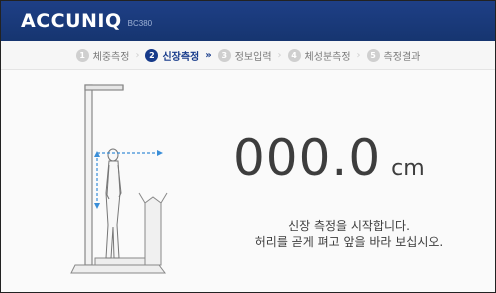 The height and width of the screenshot is (293, 496). What do you see at coordinates (113, 203) in the screenshot?
I see `person-silhouette-icon` at bounding box center [113, 203].